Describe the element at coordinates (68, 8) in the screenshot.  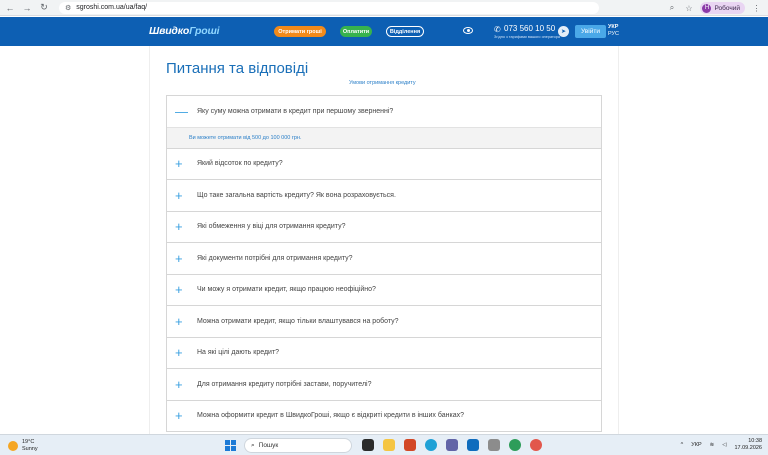
I see `site-info-icon: ⚙` at that location.